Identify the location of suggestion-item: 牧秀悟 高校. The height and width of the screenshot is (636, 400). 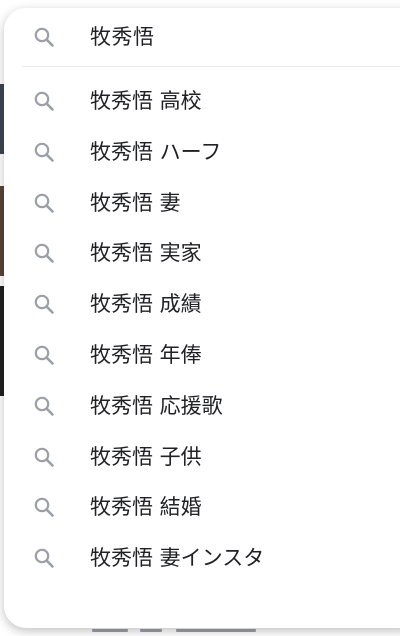
(202, 101).